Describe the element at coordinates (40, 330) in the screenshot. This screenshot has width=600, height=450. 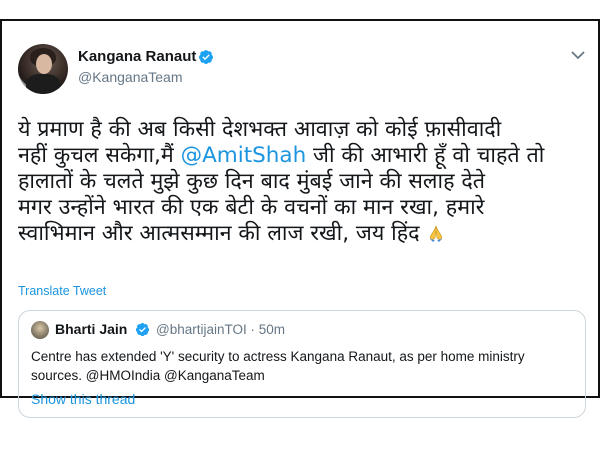
I see `quoted-author-avatar` at that location.